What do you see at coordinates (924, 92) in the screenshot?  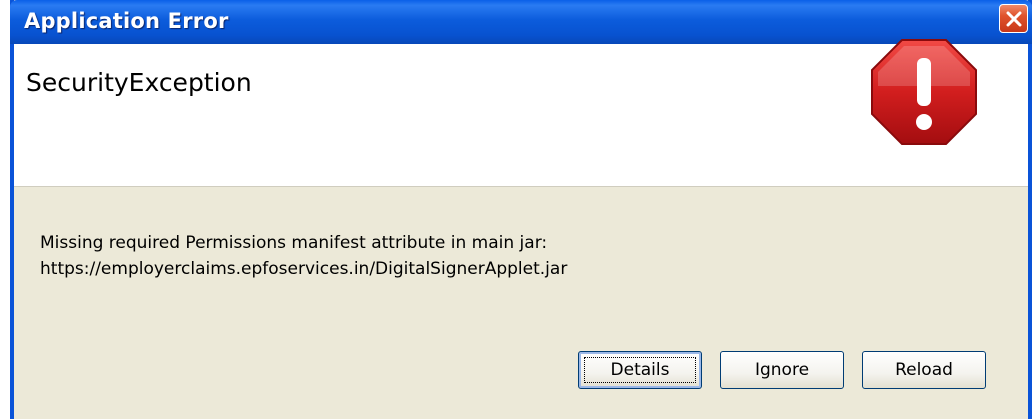 I see `stop-error-icon` at bounding box center [924, 92].